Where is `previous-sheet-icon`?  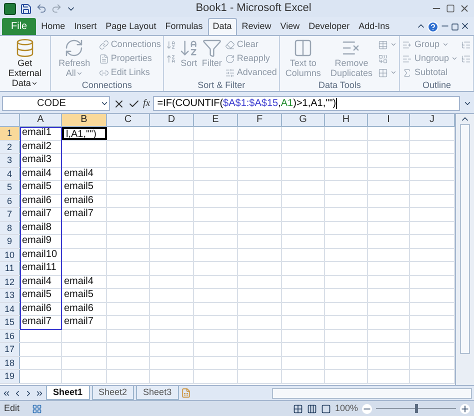
previous-sheet-icon is located at coordinates (17, 393).